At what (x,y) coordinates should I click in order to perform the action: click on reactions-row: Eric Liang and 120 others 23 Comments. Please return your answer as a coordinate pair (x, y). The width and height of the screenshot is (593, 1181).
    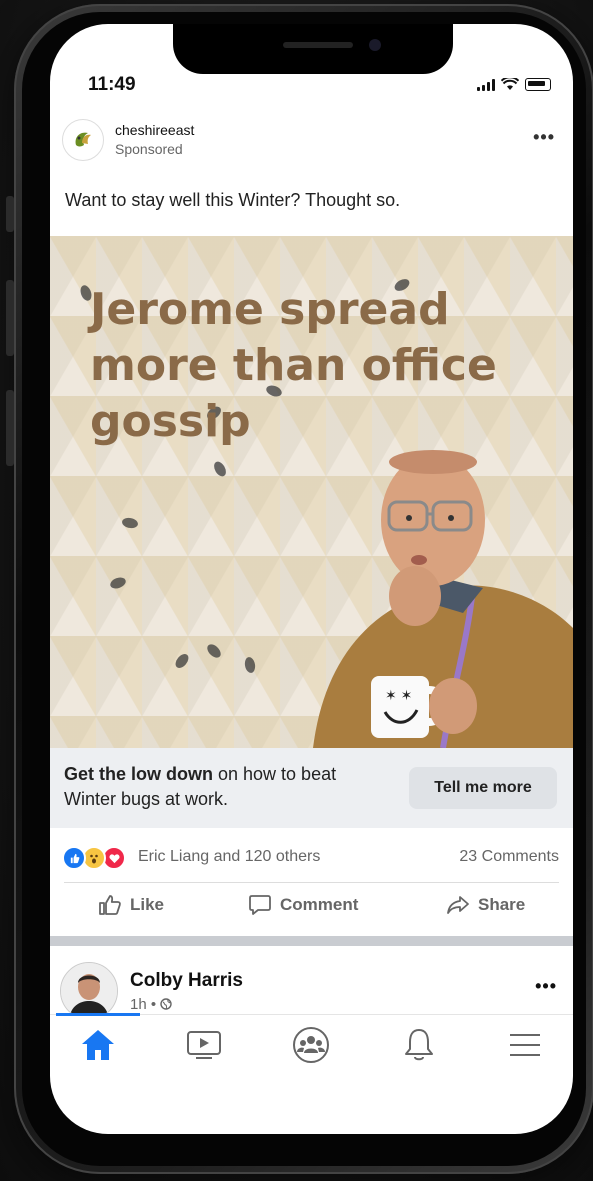
    Looking at the image, I should click on (311, 858).